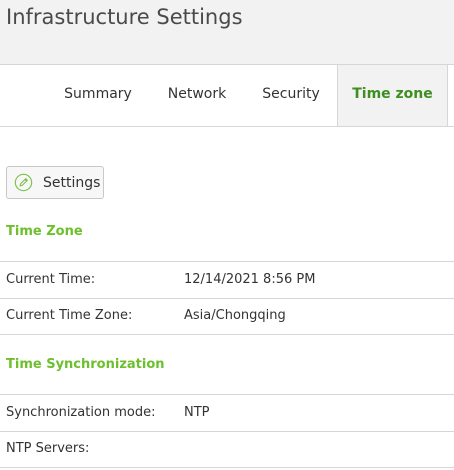  I want to click on settings-button: Settings, so click(55, 182).